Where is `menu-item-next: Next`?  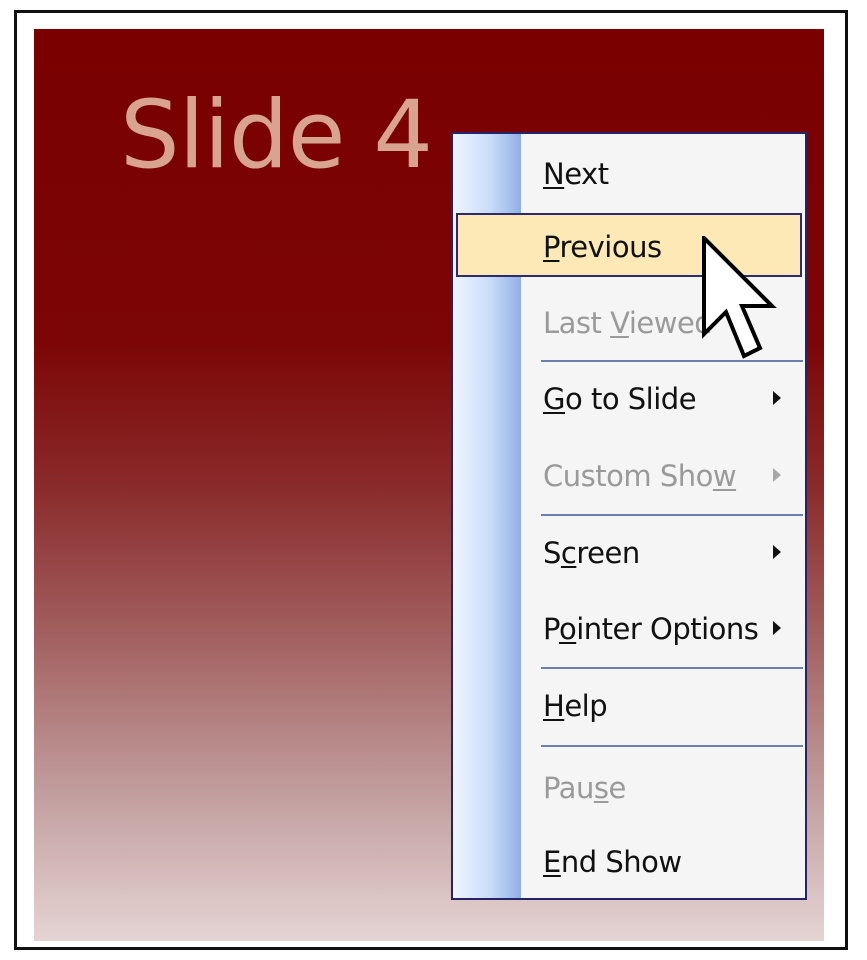 menu-item-next: Next is located at coordinates (629, 174).